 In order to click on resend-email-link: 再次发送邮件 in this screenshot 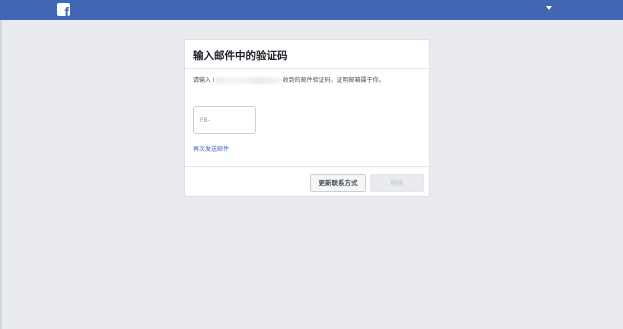, I will do `click(211, 148)`.